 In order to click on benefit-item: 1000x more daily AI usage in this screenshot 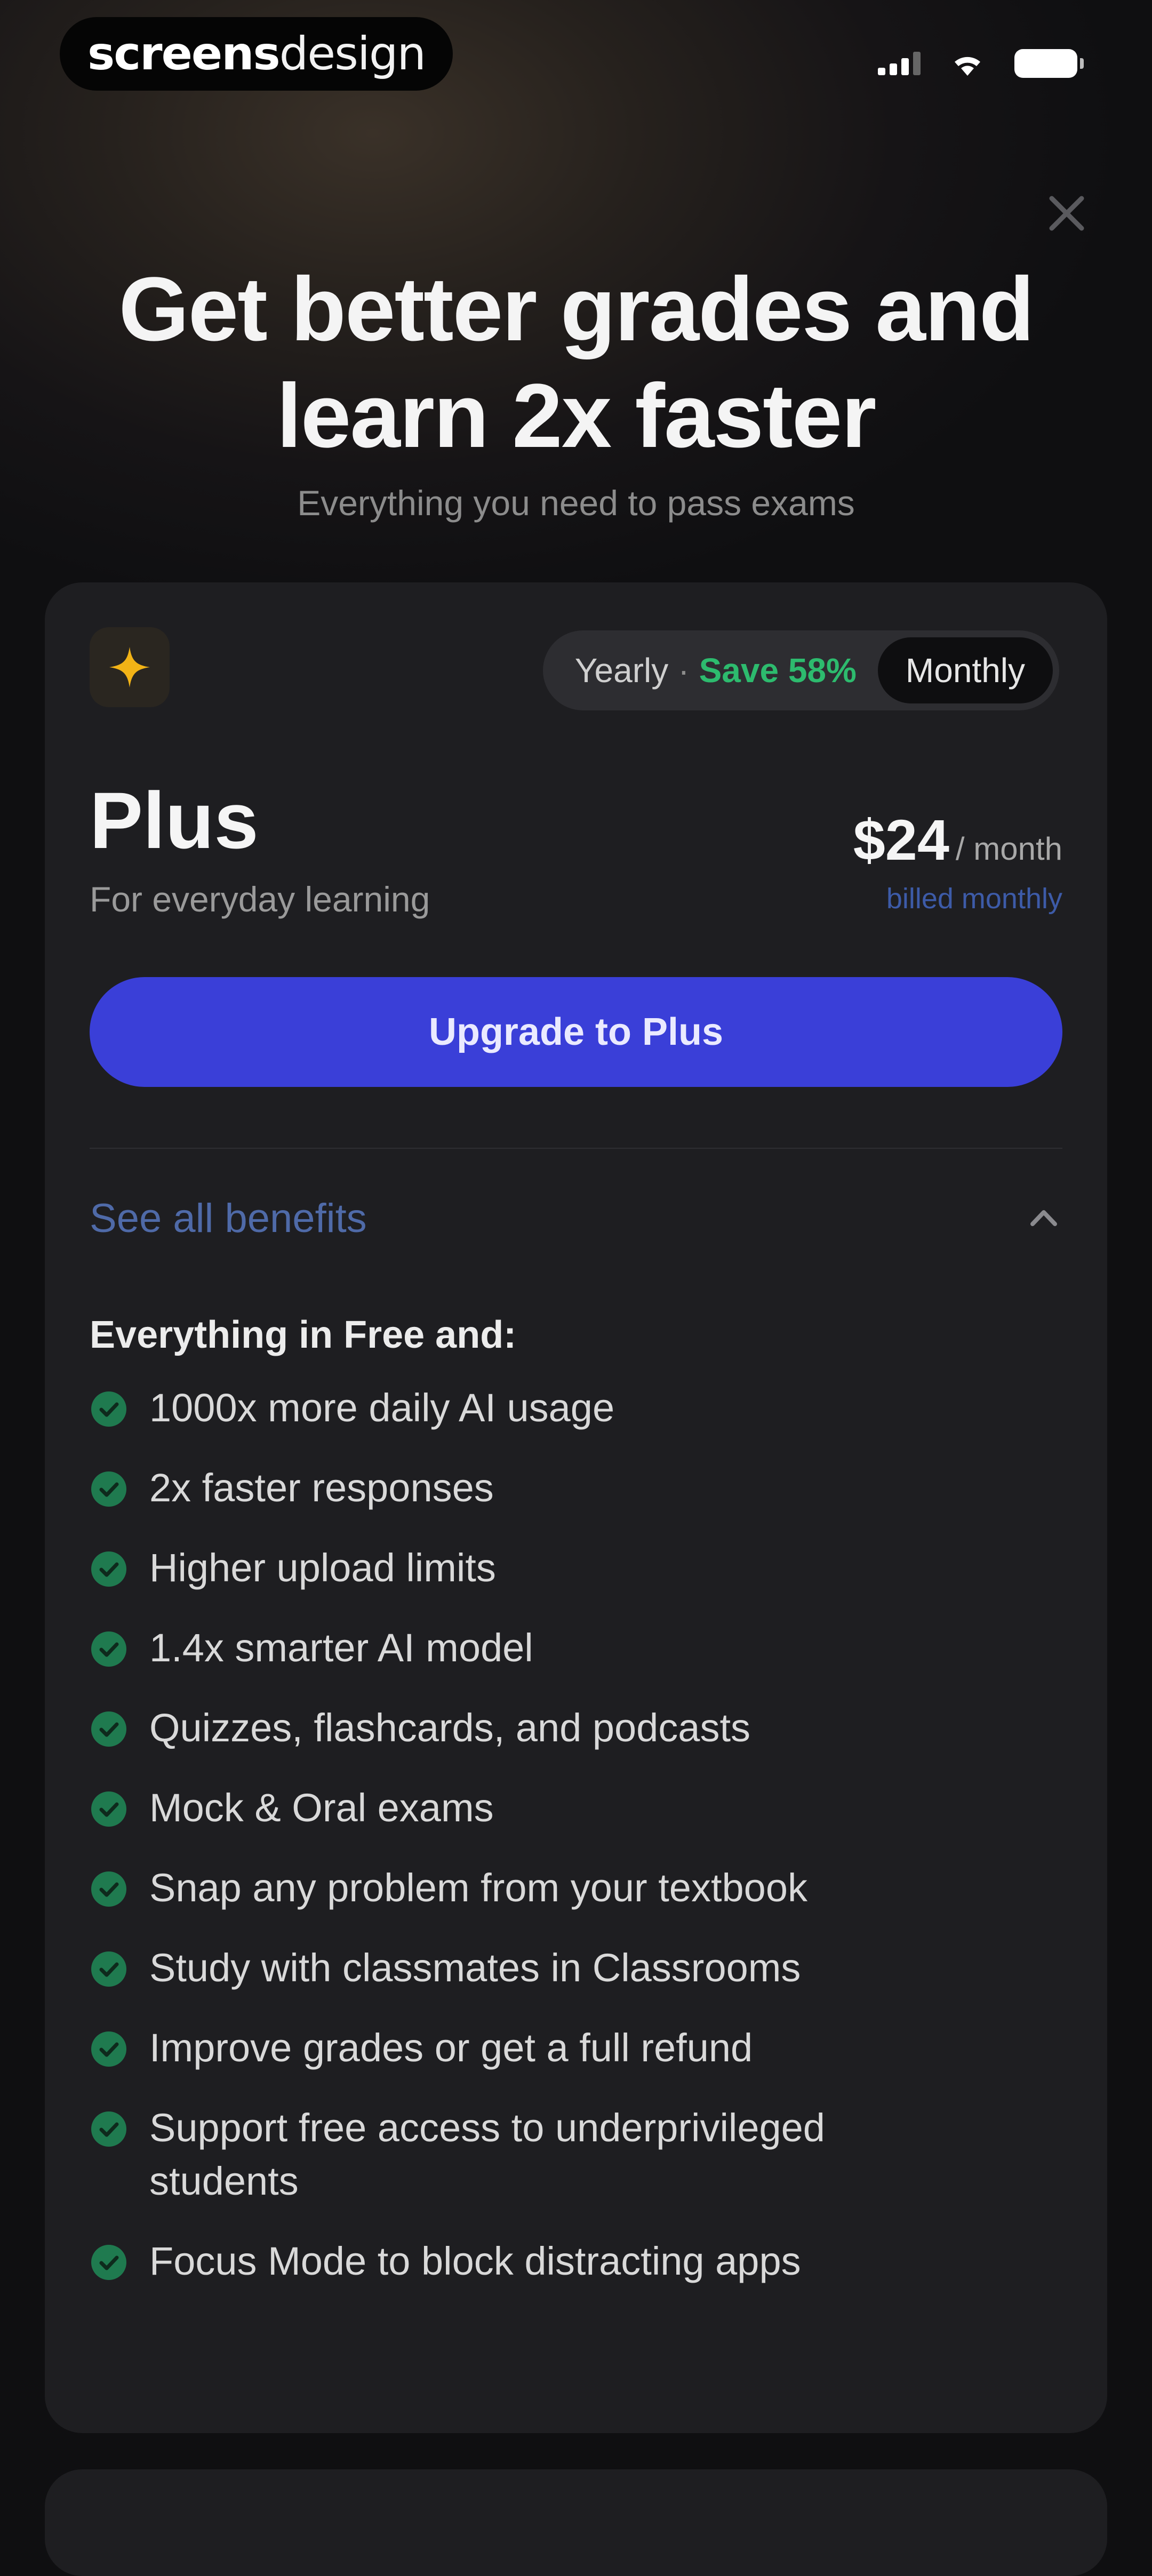, I will do `click(576, 1410)`.